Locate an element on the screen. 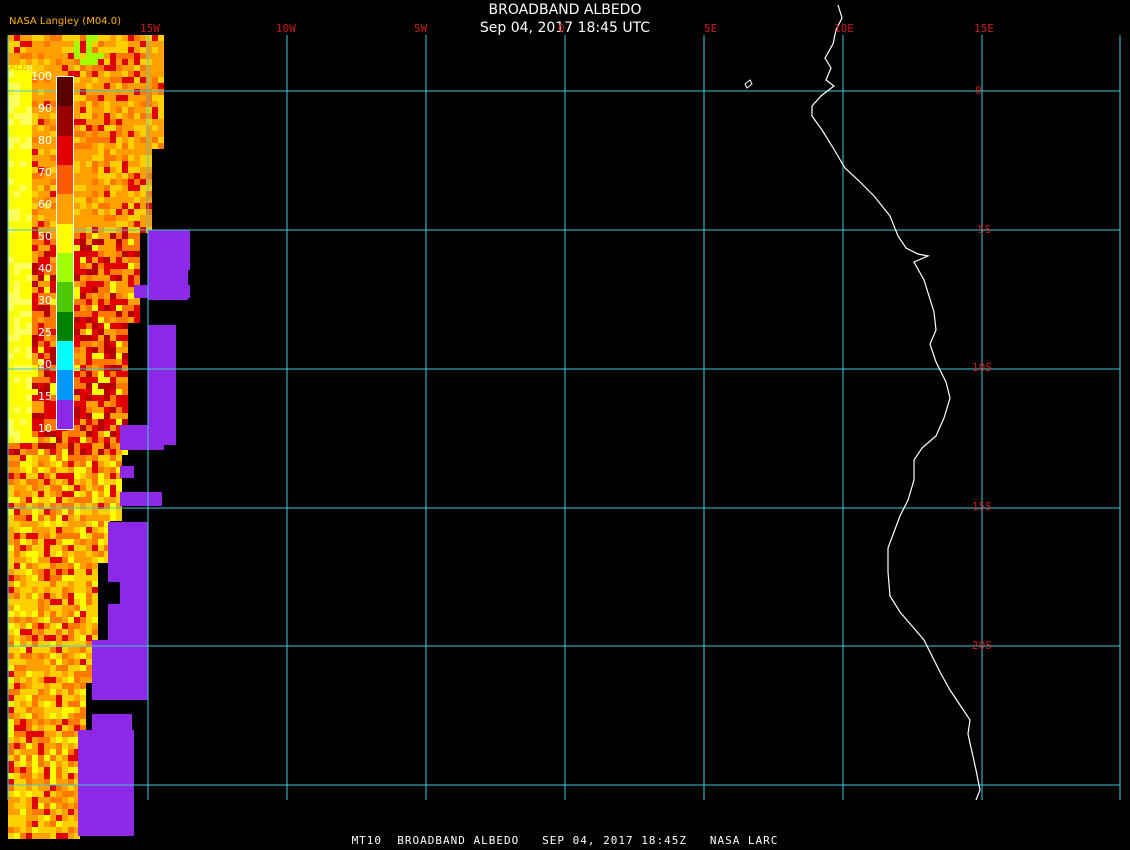 The height and width of the screenshot is (850, 1130). lat-label-0: 0 is located at coordinates (978, 90).